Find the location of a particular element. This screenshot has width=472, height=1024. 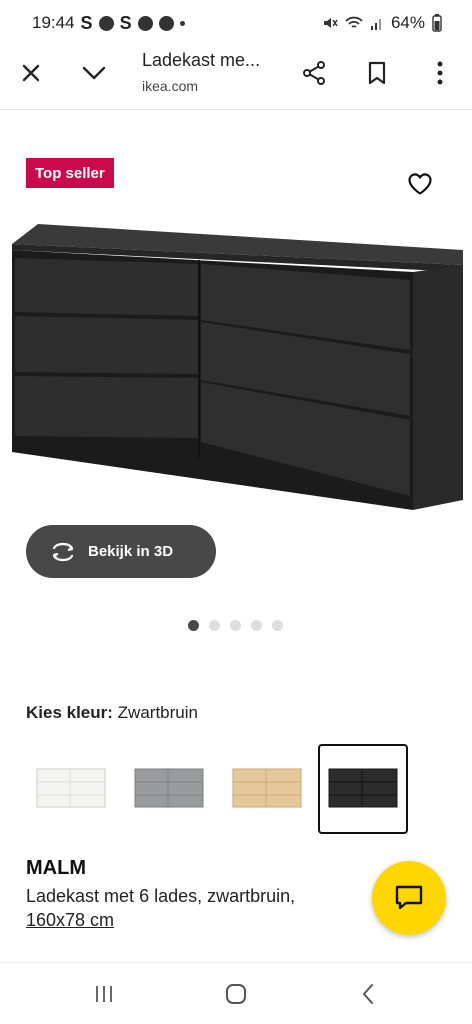

battery-percentage: 64% is located at coordinates (407, 22).